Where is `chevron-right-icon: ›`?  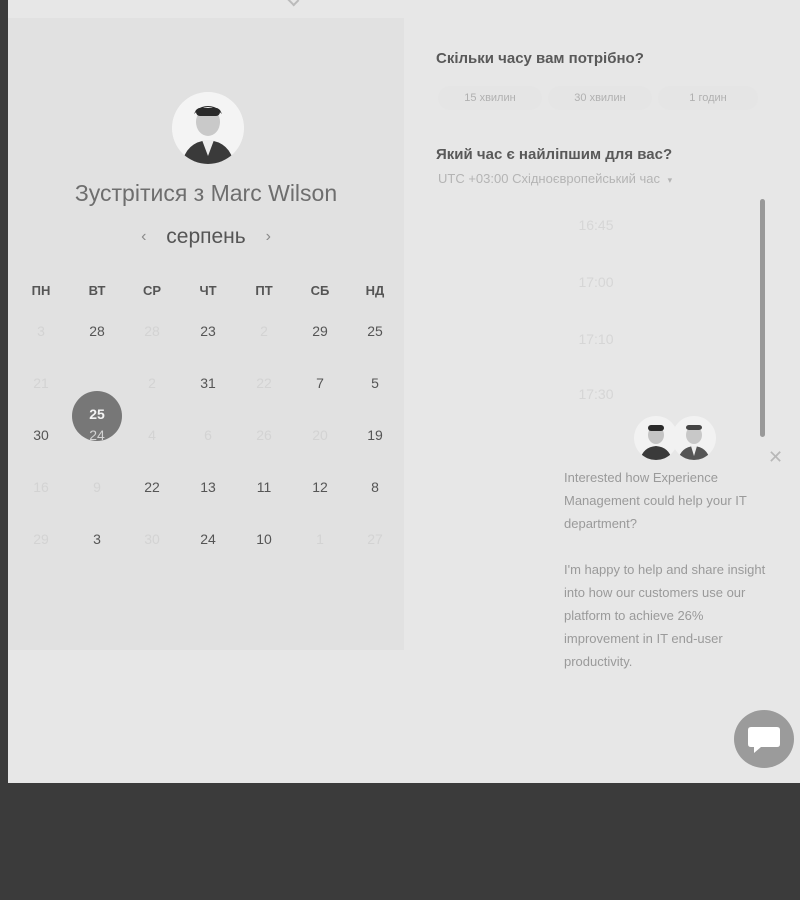 chevron-right-icon: › is located at coordinates (268, 236).